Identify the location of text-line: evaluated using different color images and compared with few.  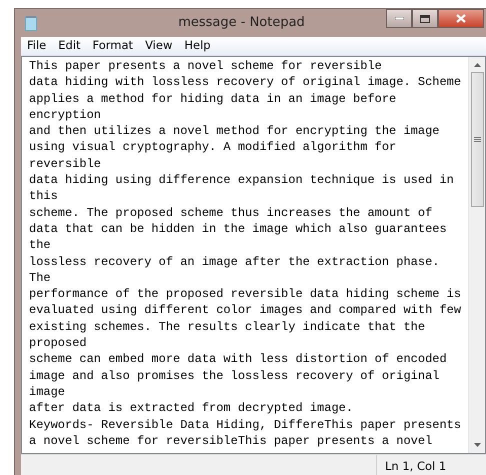
(245, 310).